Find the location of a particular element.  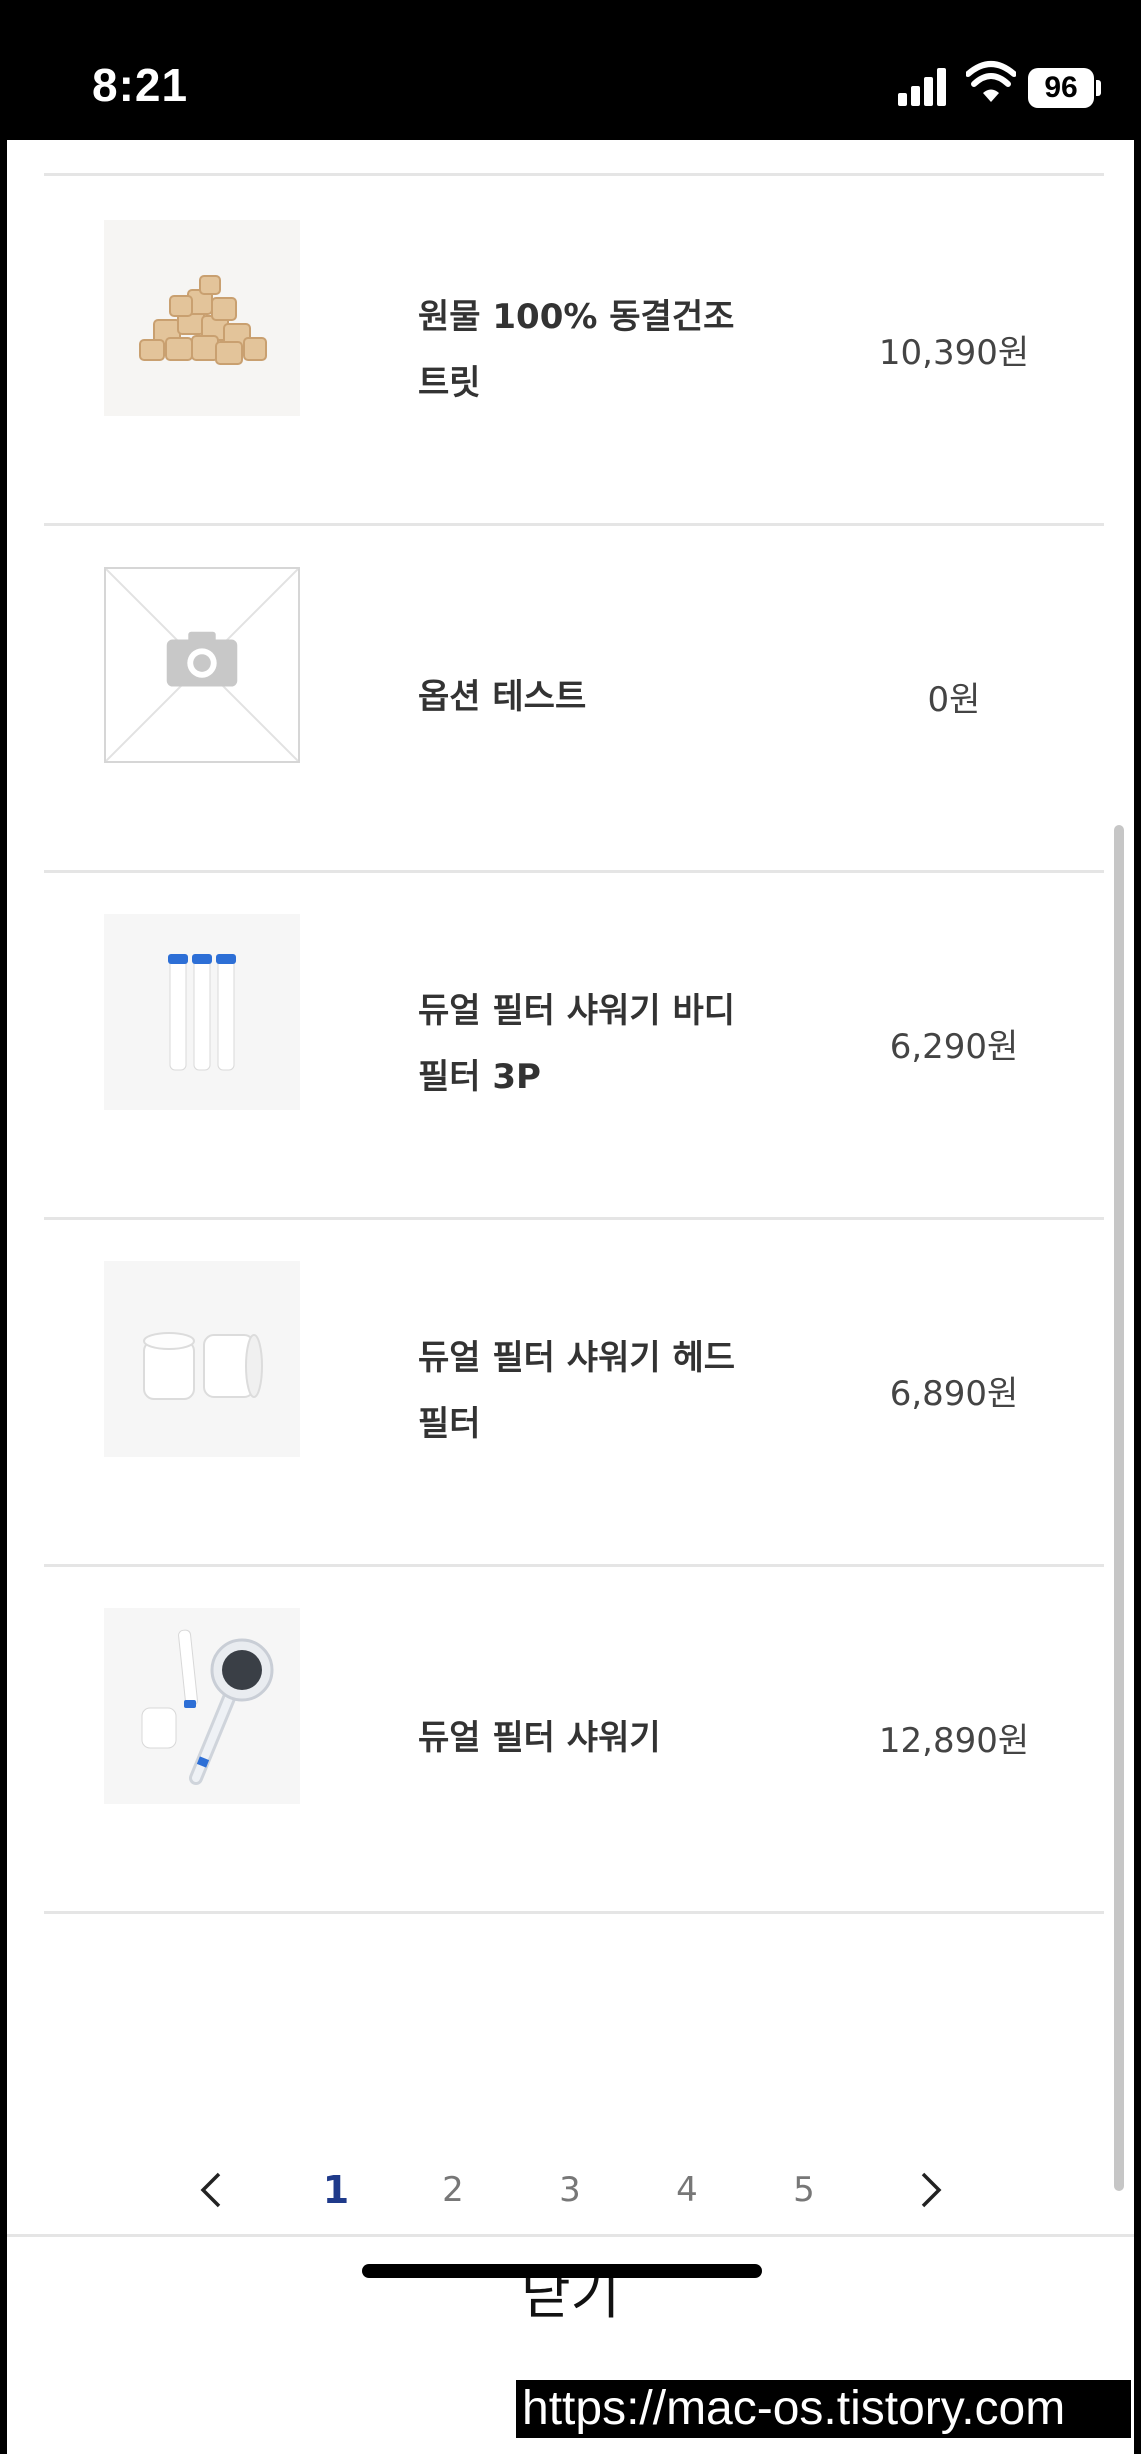

product-price: 10,390원 is located at coordinates (954, 353).